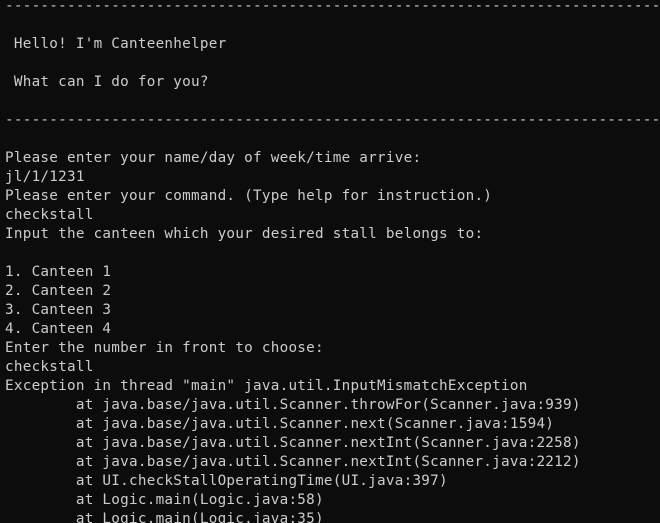 This screenshot has height=523, width=660. I want to click on canteen-option-line: 3. Canteen 3, so click(58, 310).